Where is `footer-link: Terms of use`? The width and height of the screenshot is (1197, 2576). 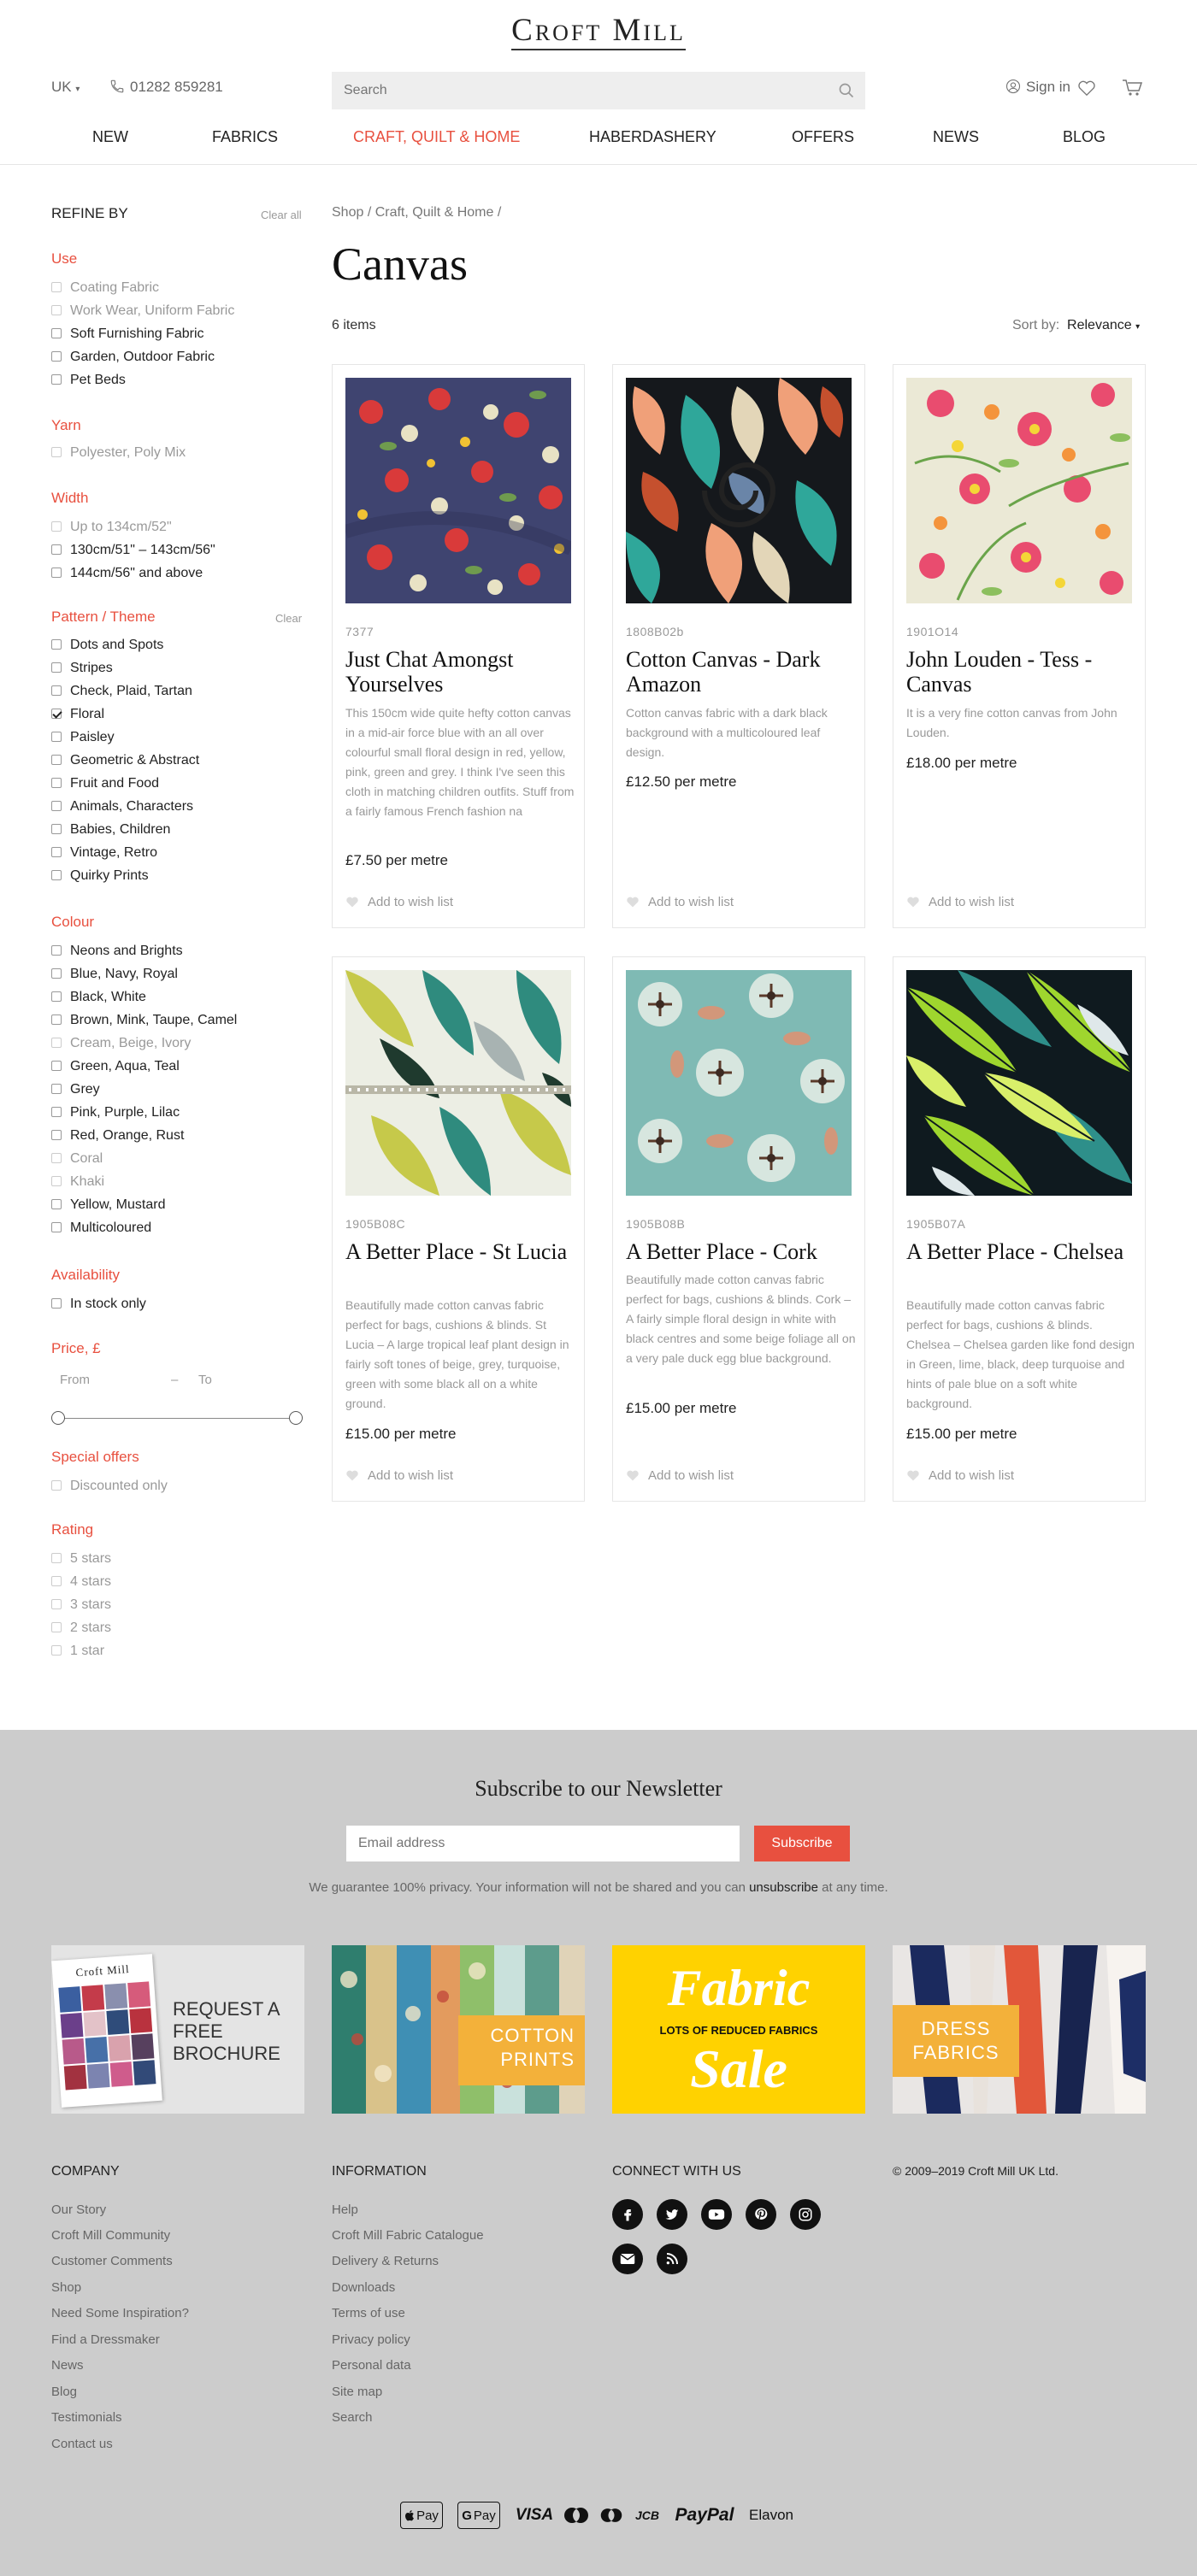
footer-link: Terms of use is located at coordinates (368, 2313).